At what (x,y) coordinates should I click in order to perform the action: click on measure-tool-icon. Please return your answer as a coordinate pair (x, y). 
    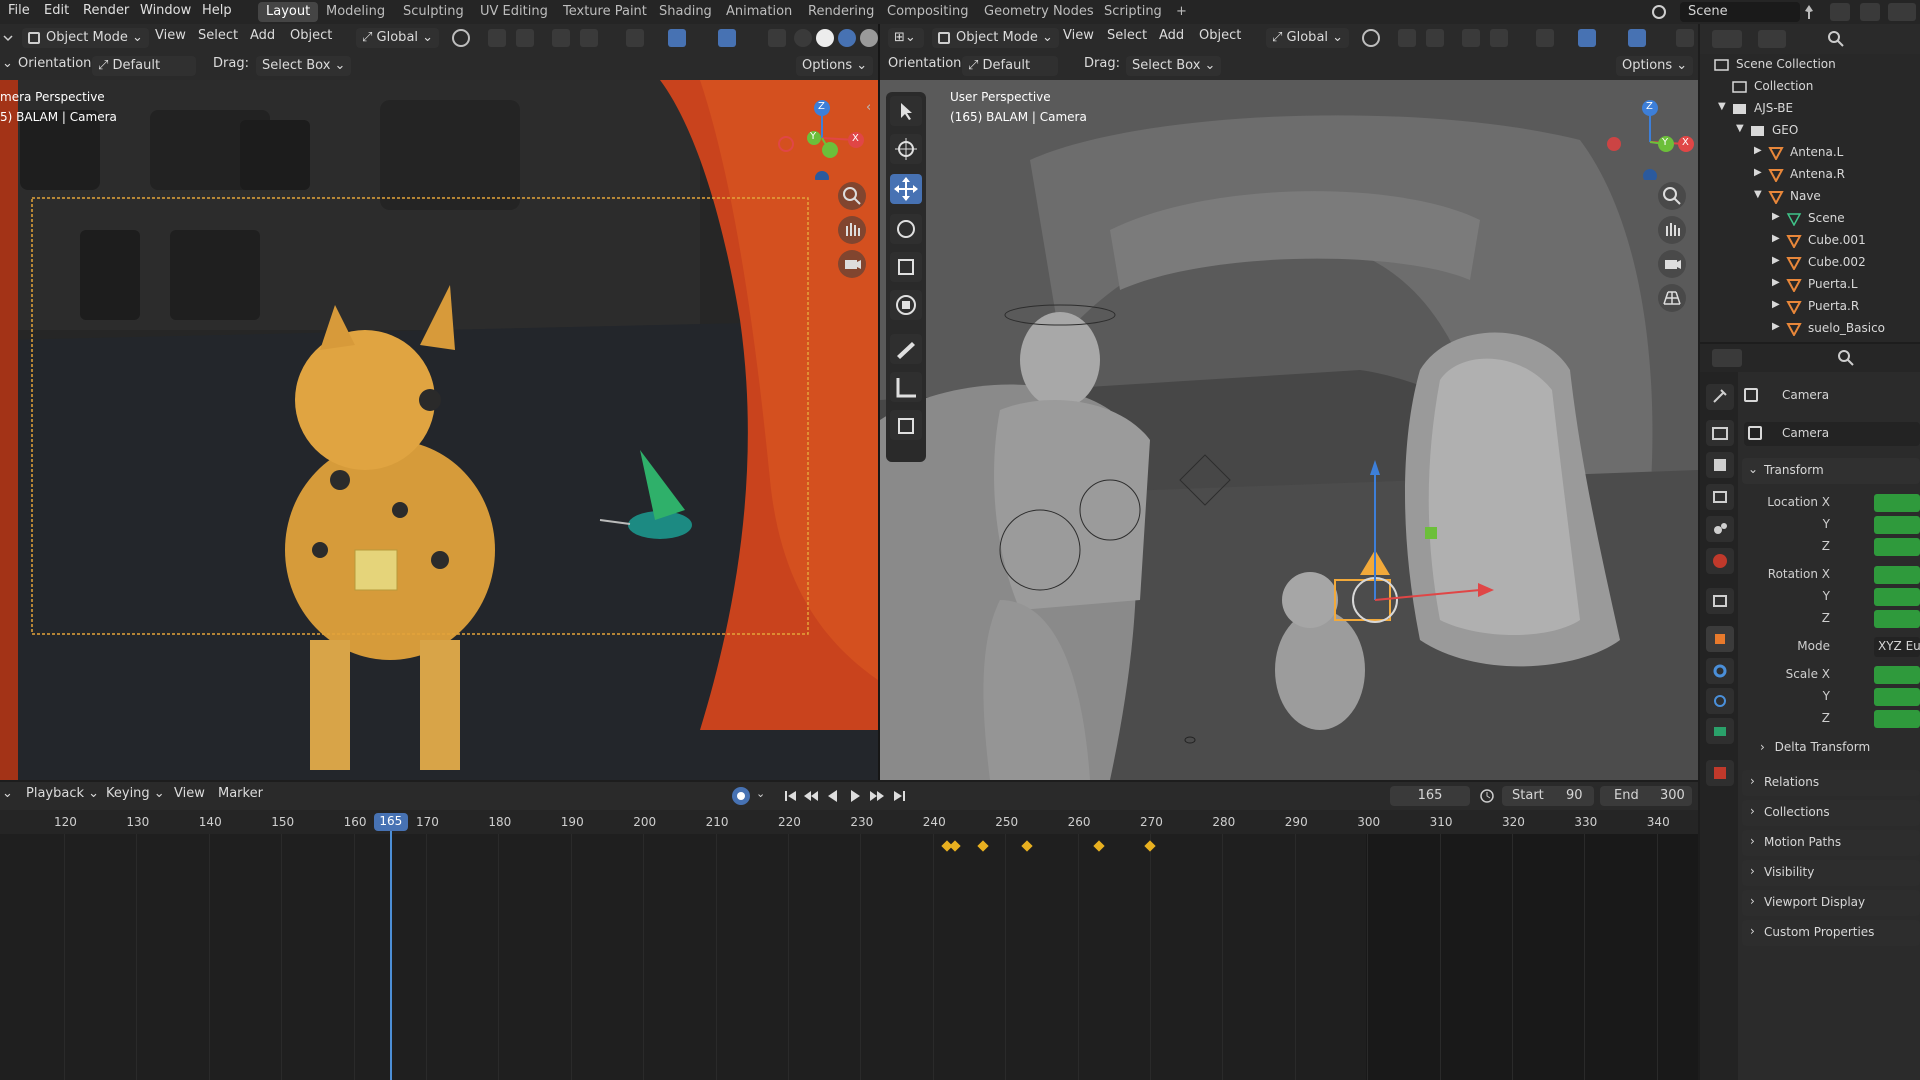
    Looking at the image, I should click on (906, 387).